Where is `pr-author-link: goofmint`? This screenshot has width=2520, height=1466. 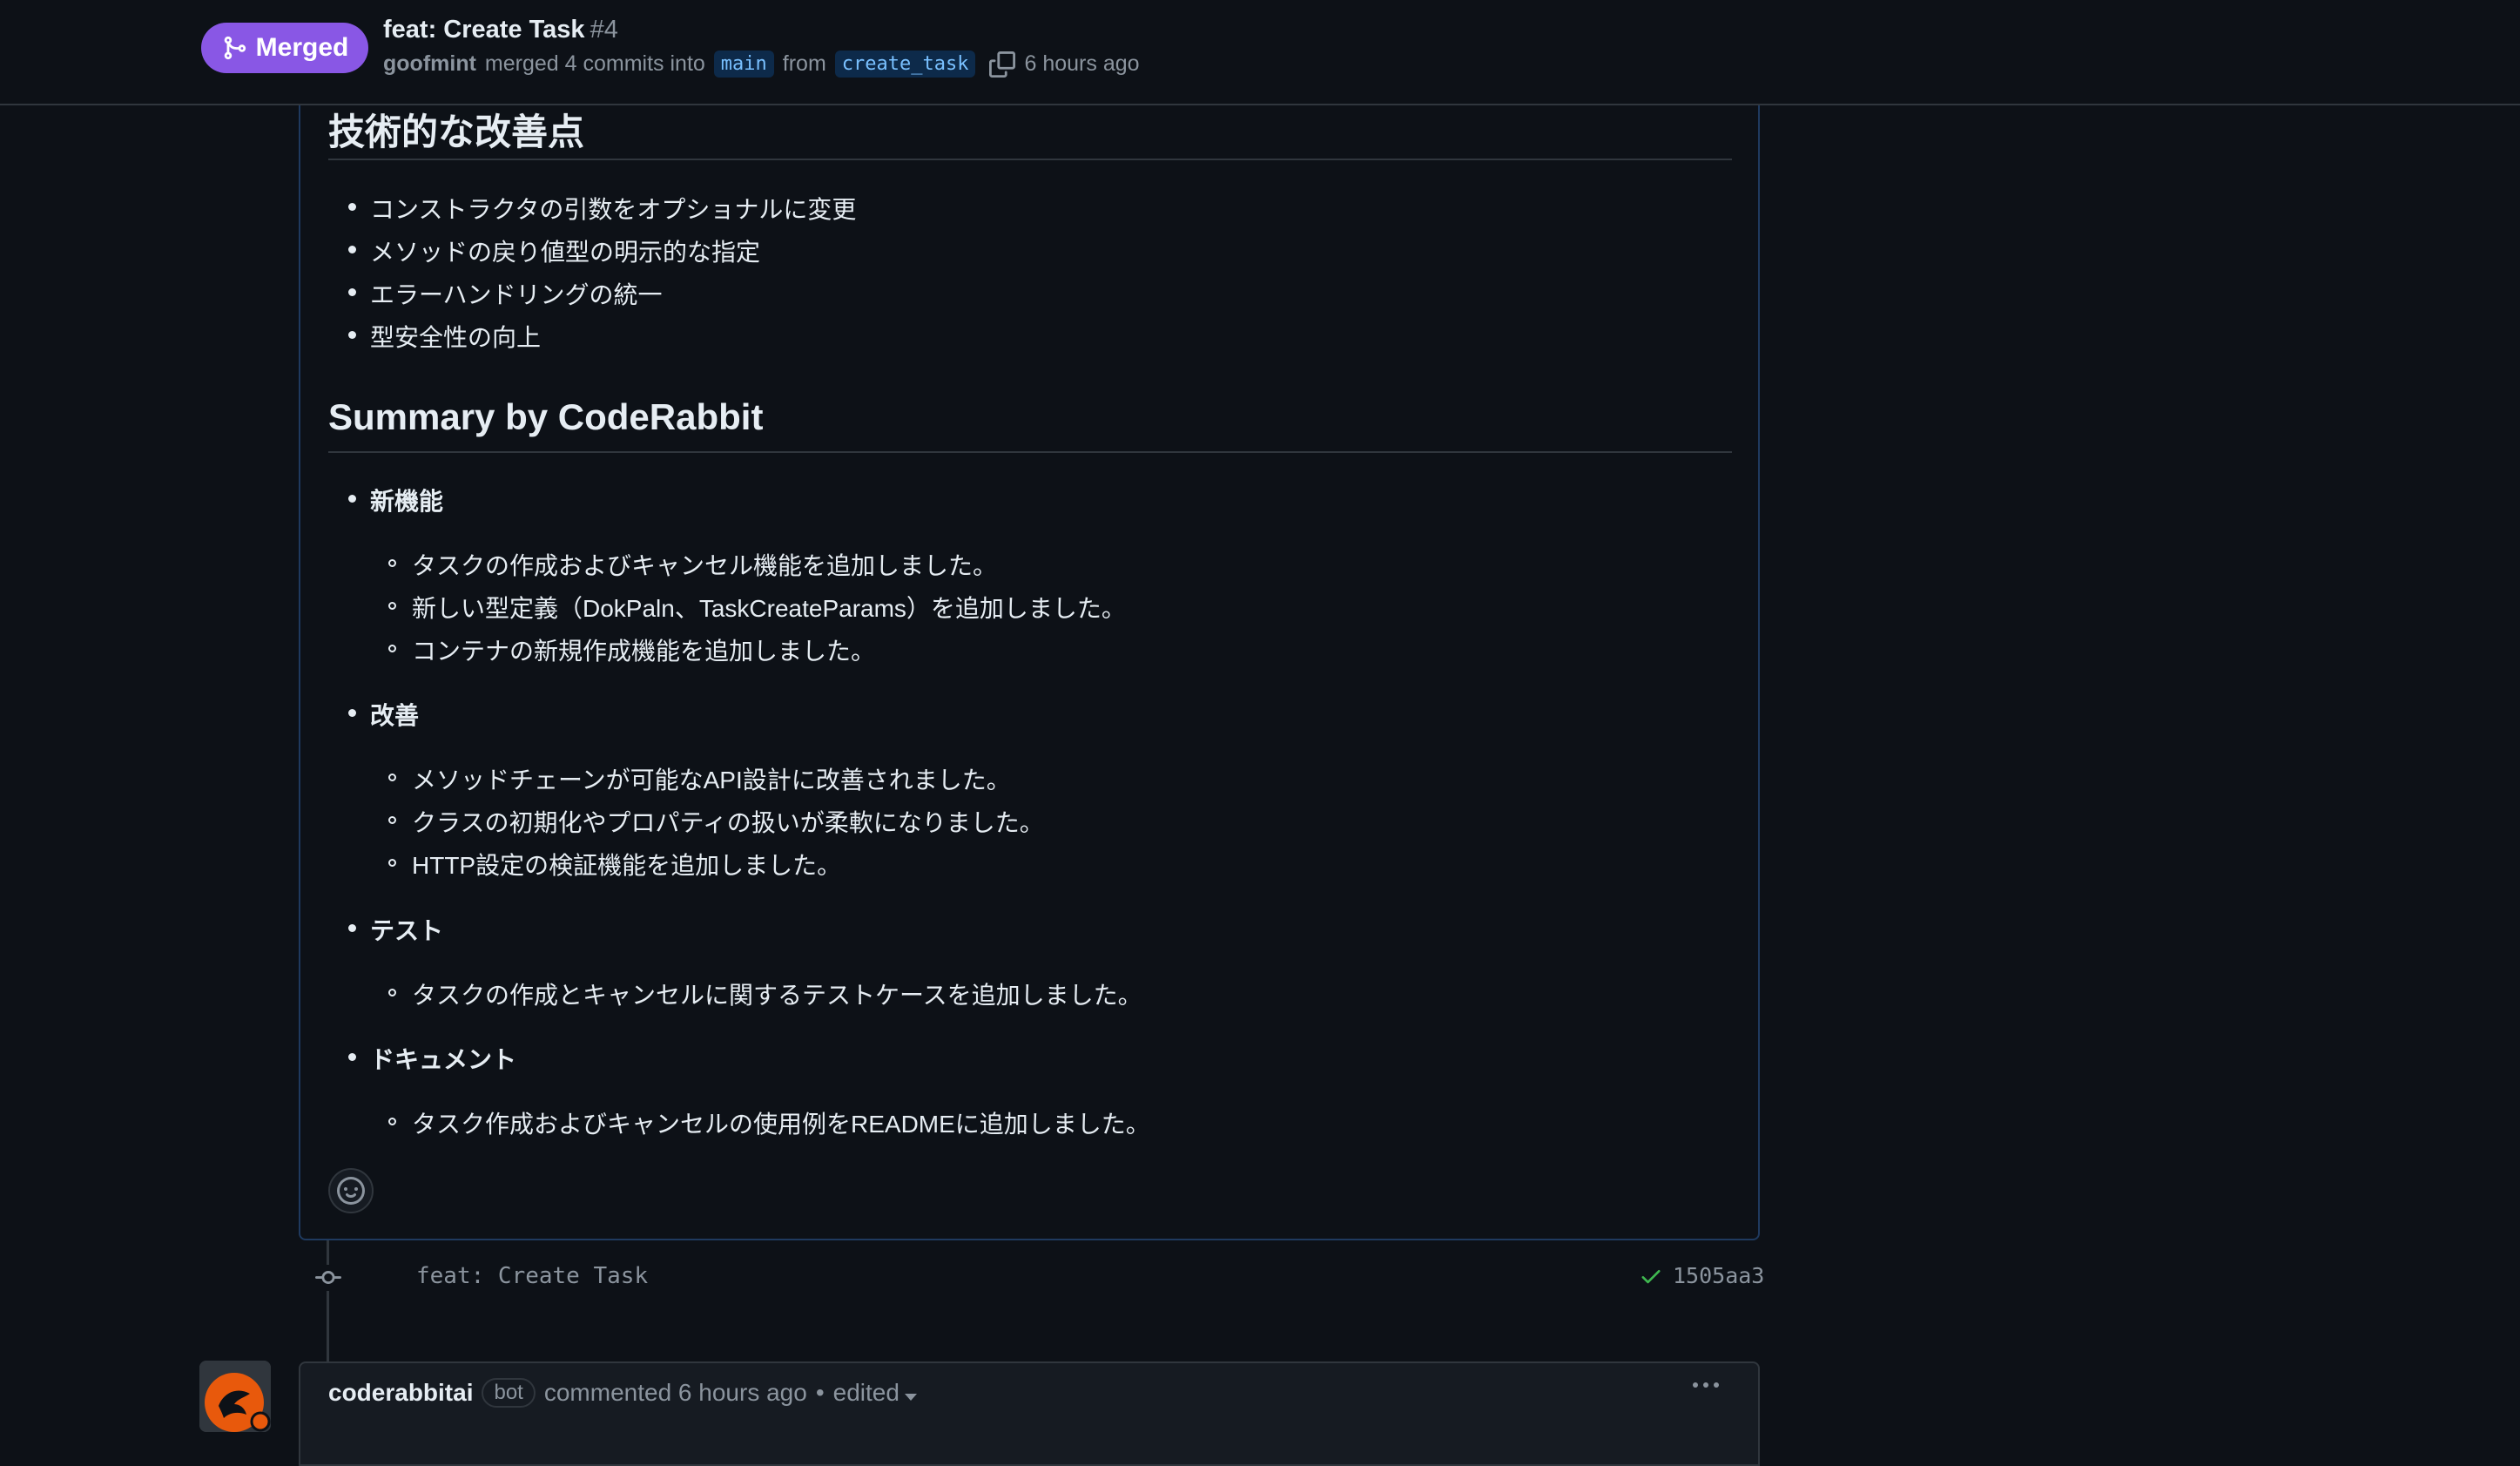
pr-author-link: goofmint is located at coordinates (429, 64).